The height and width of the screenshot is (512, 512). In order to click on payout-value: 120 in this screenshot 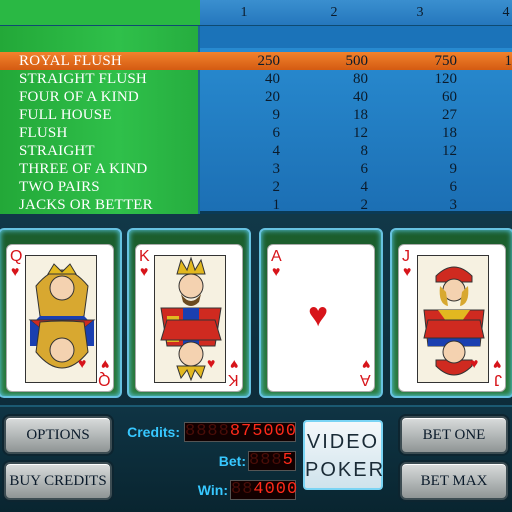, I will do `click(446, 79)`.